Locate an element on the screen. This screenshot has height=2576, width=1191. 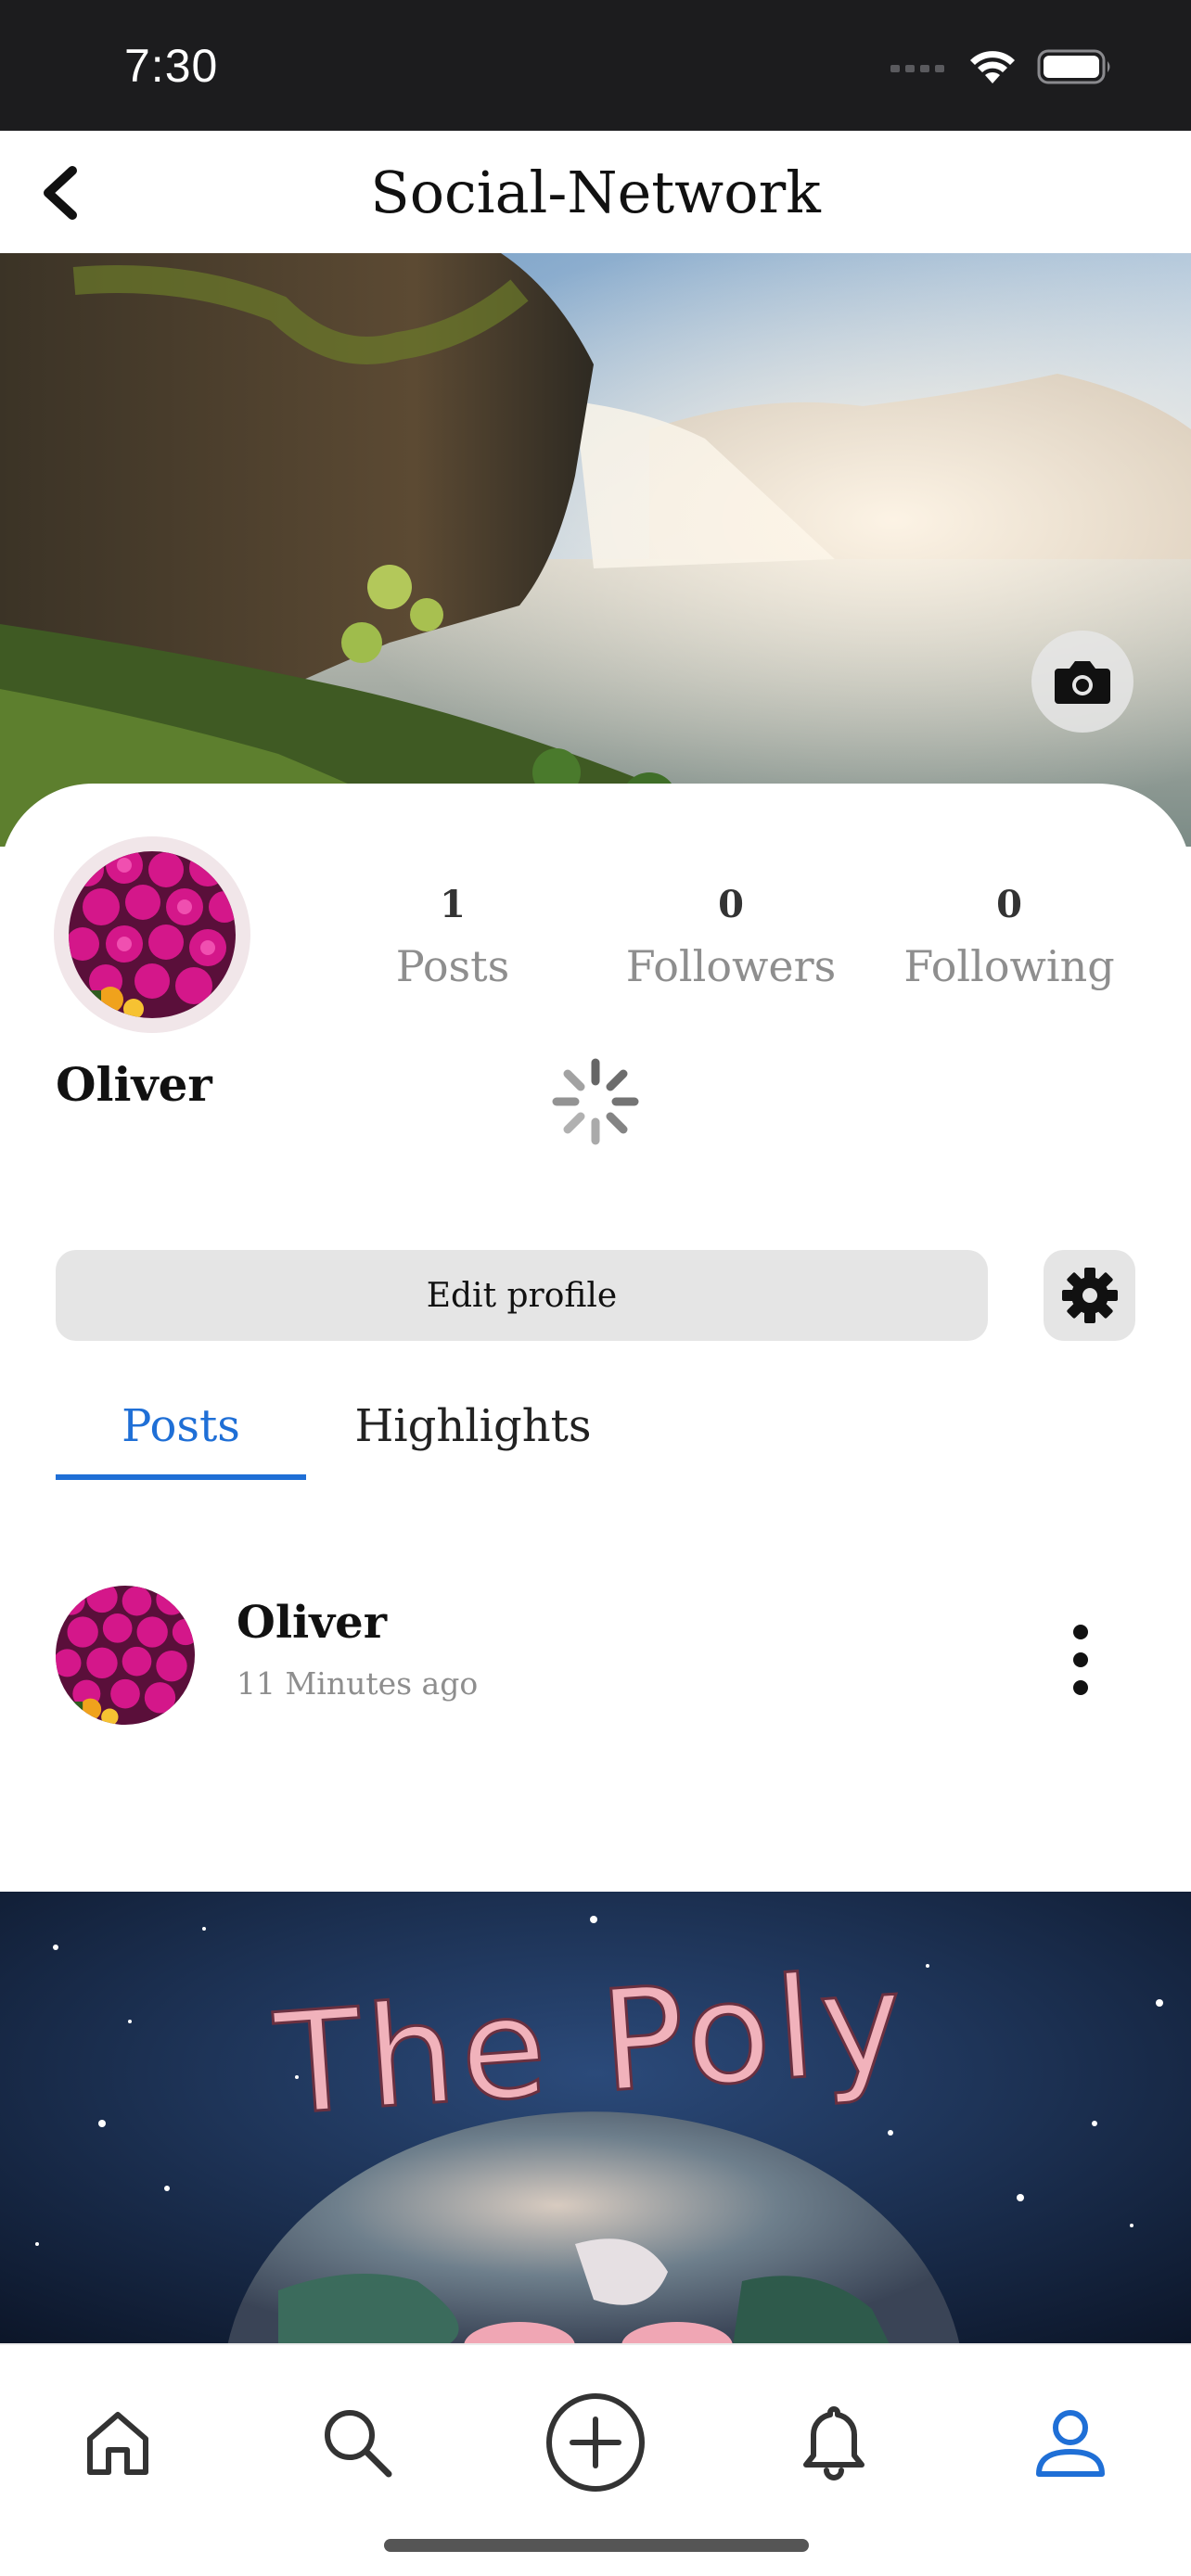
wifi-icon is located at coordinates (992, 67).